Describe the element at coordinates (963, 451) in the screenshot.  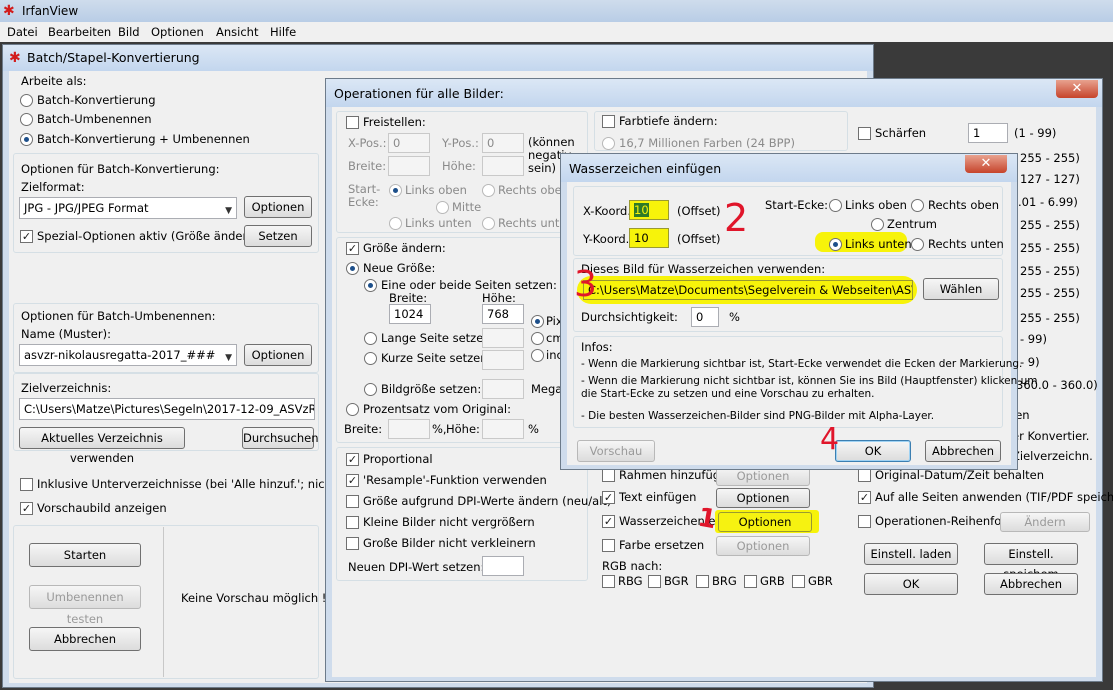
I see `wm-cancel-button: Abbrechen` at that location.